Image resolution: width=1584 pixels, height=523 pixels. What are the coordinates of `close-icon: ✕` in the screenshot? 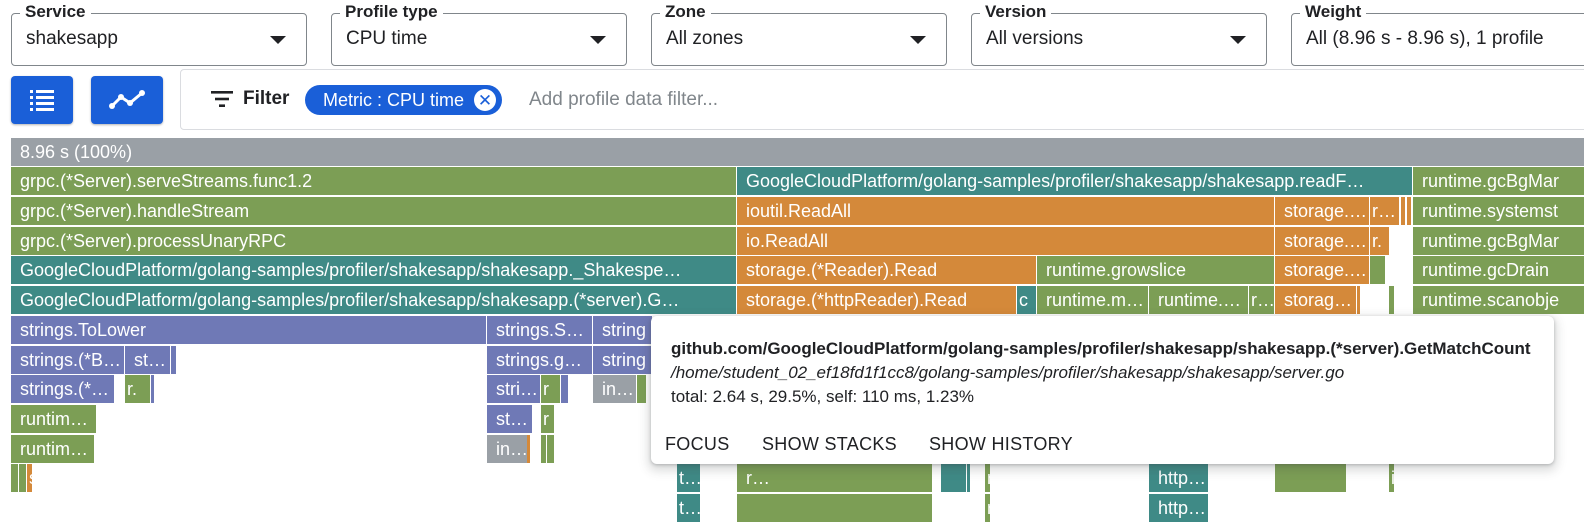 It's located at (485, 100).